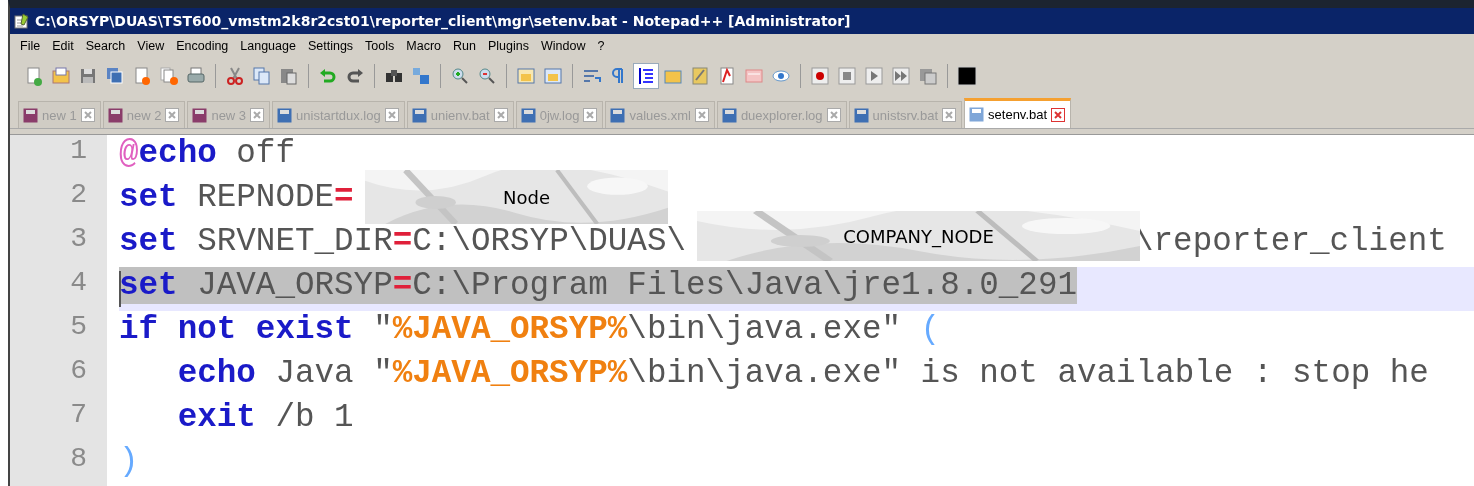 This screenshot has height=486, width=1474. I want to click on line-number: 4, so click(78, 283).